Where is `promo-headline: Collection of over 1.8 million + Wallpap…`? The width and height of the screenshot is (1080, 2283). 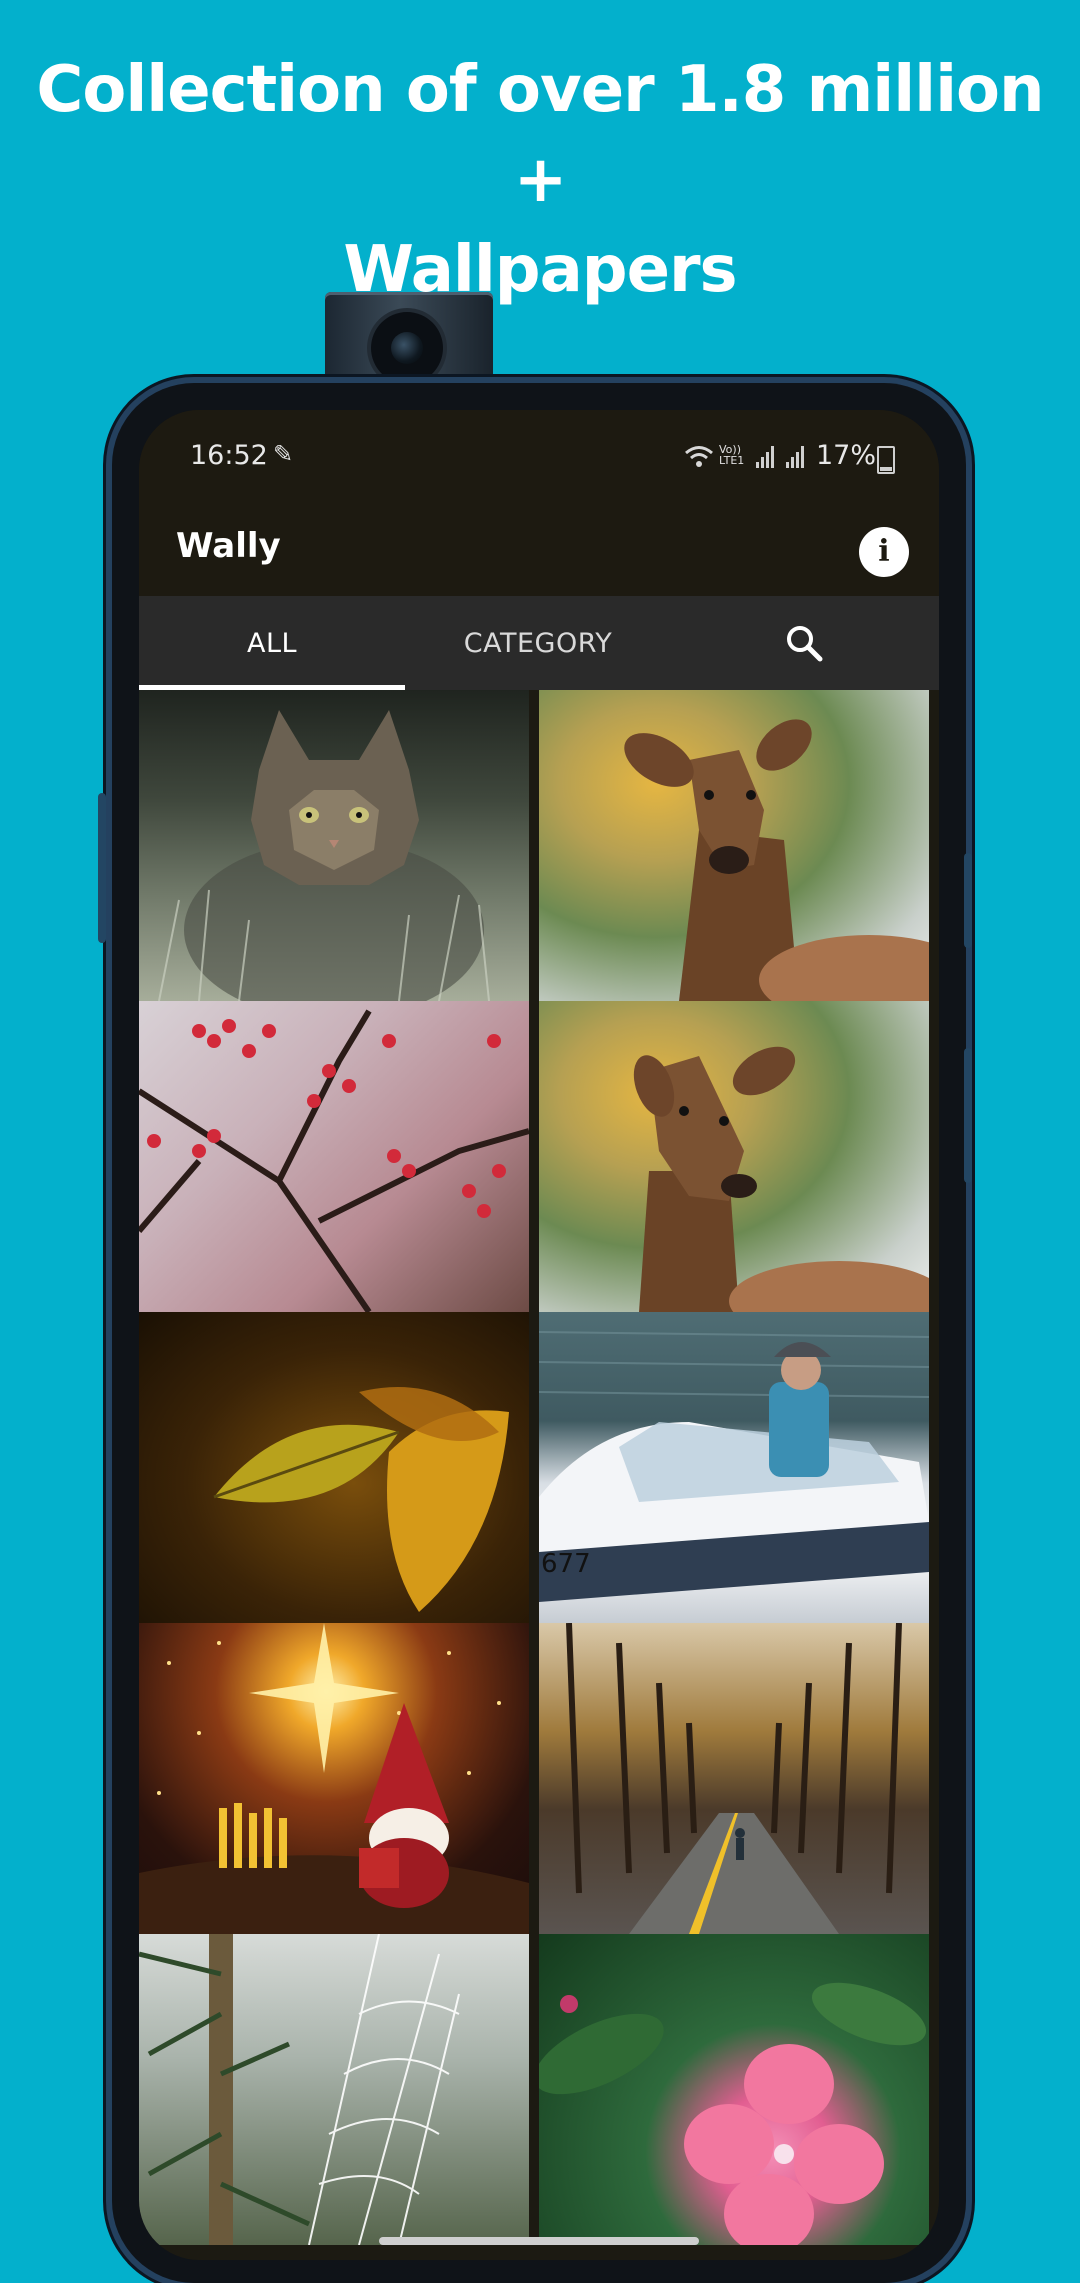
promo-headline: Collection of over 1.8 million + Wallpap… is located at coordinates (540, 180).